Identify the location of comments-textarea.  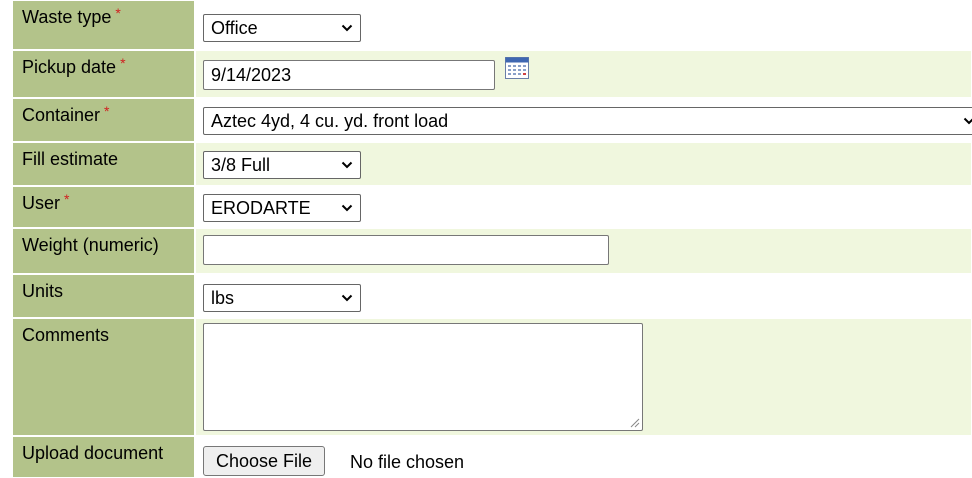
(423, 377).